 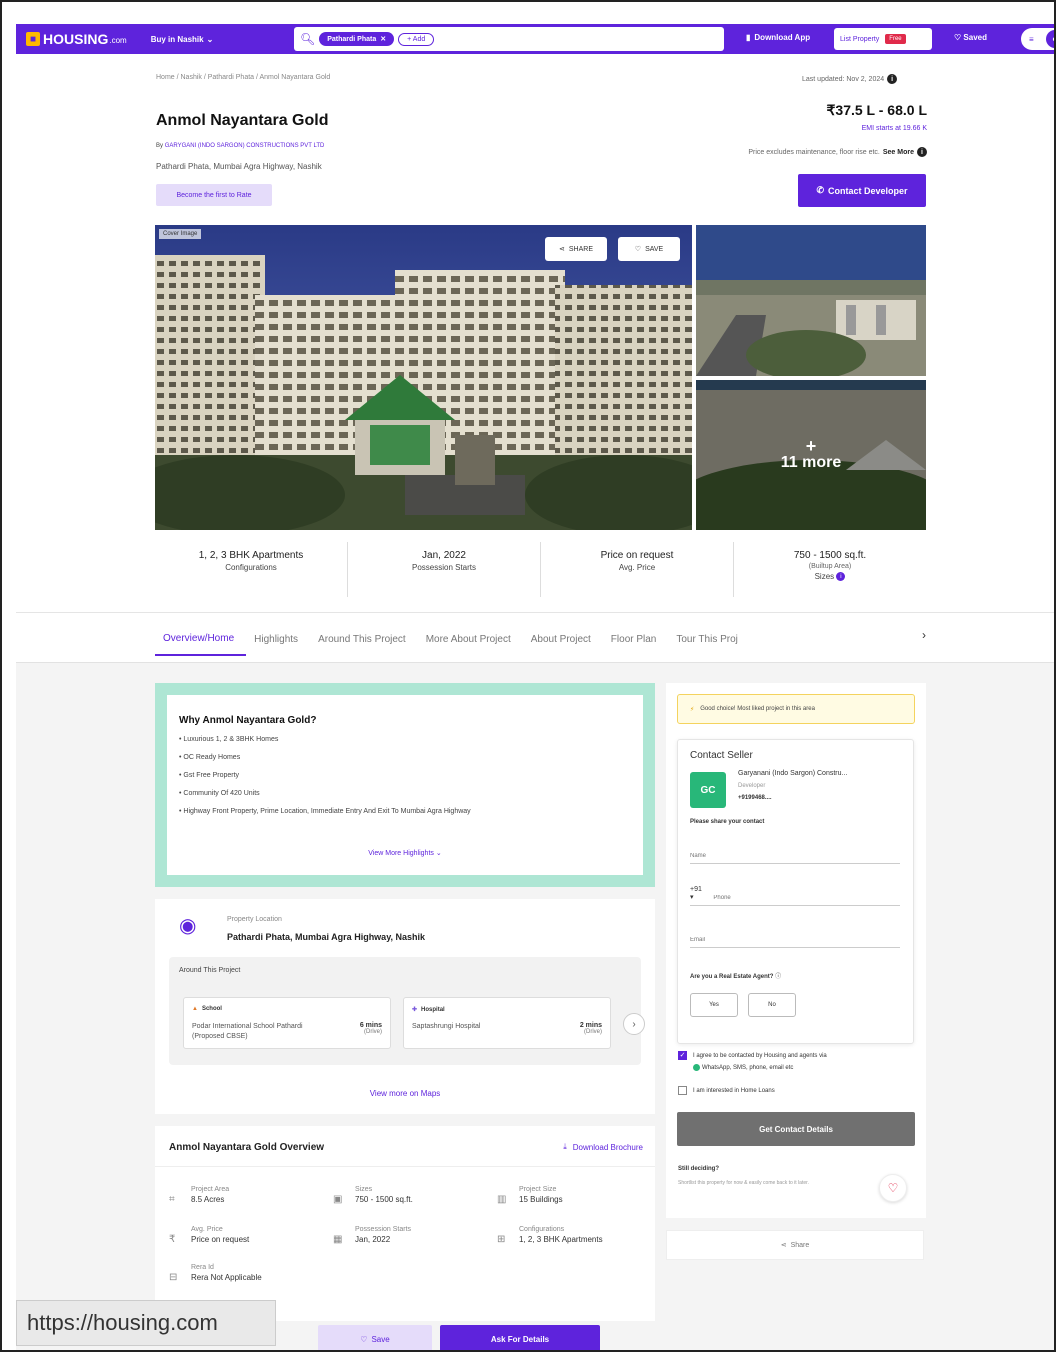 What do you see at coordinates (708, 790) in the screenshot?
I see `seller-avatar: GC` at bounding box center [708, 790].